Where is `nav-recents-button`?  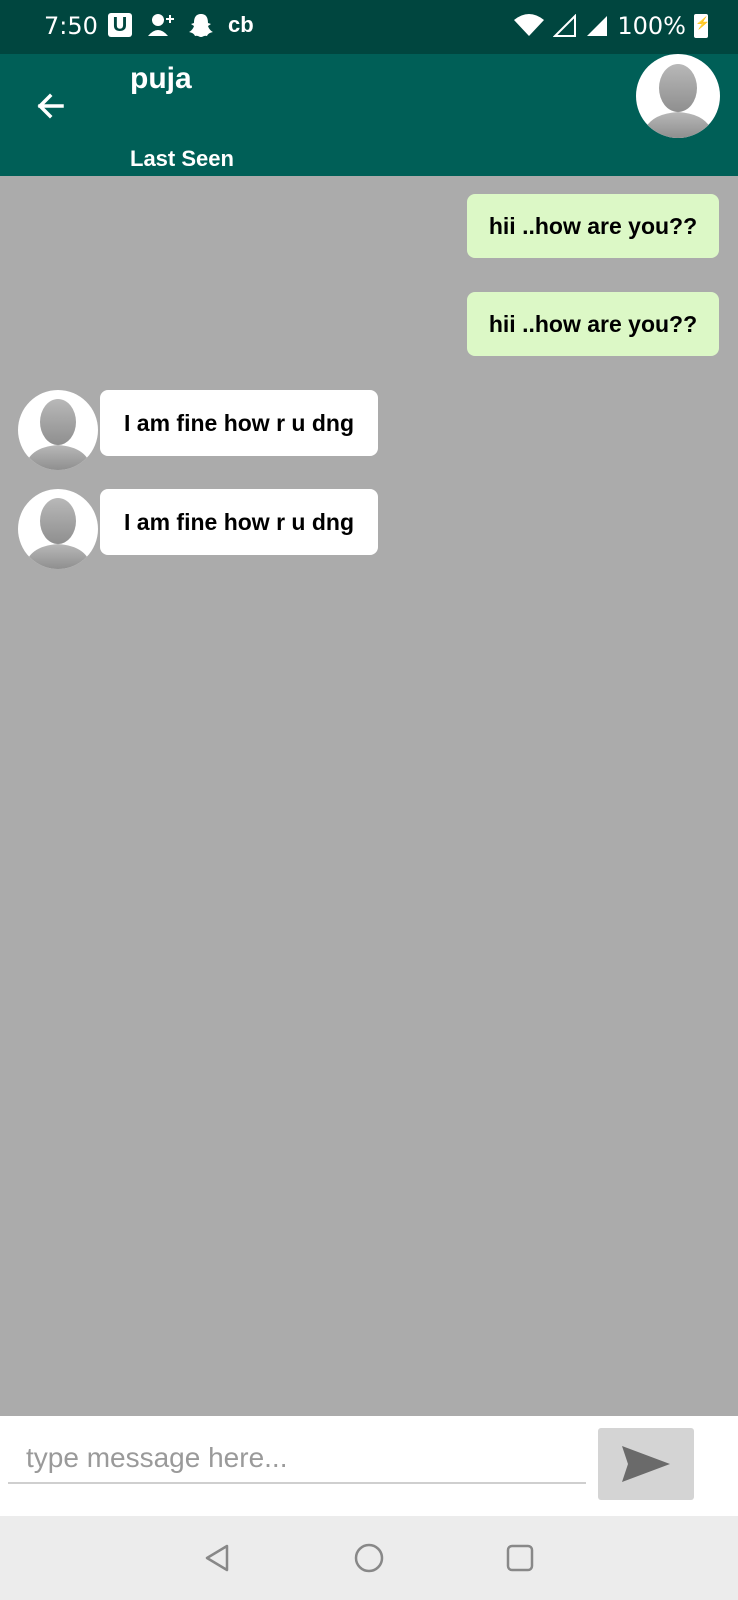 nav-recents-button is located at coordinates (520, 1558).